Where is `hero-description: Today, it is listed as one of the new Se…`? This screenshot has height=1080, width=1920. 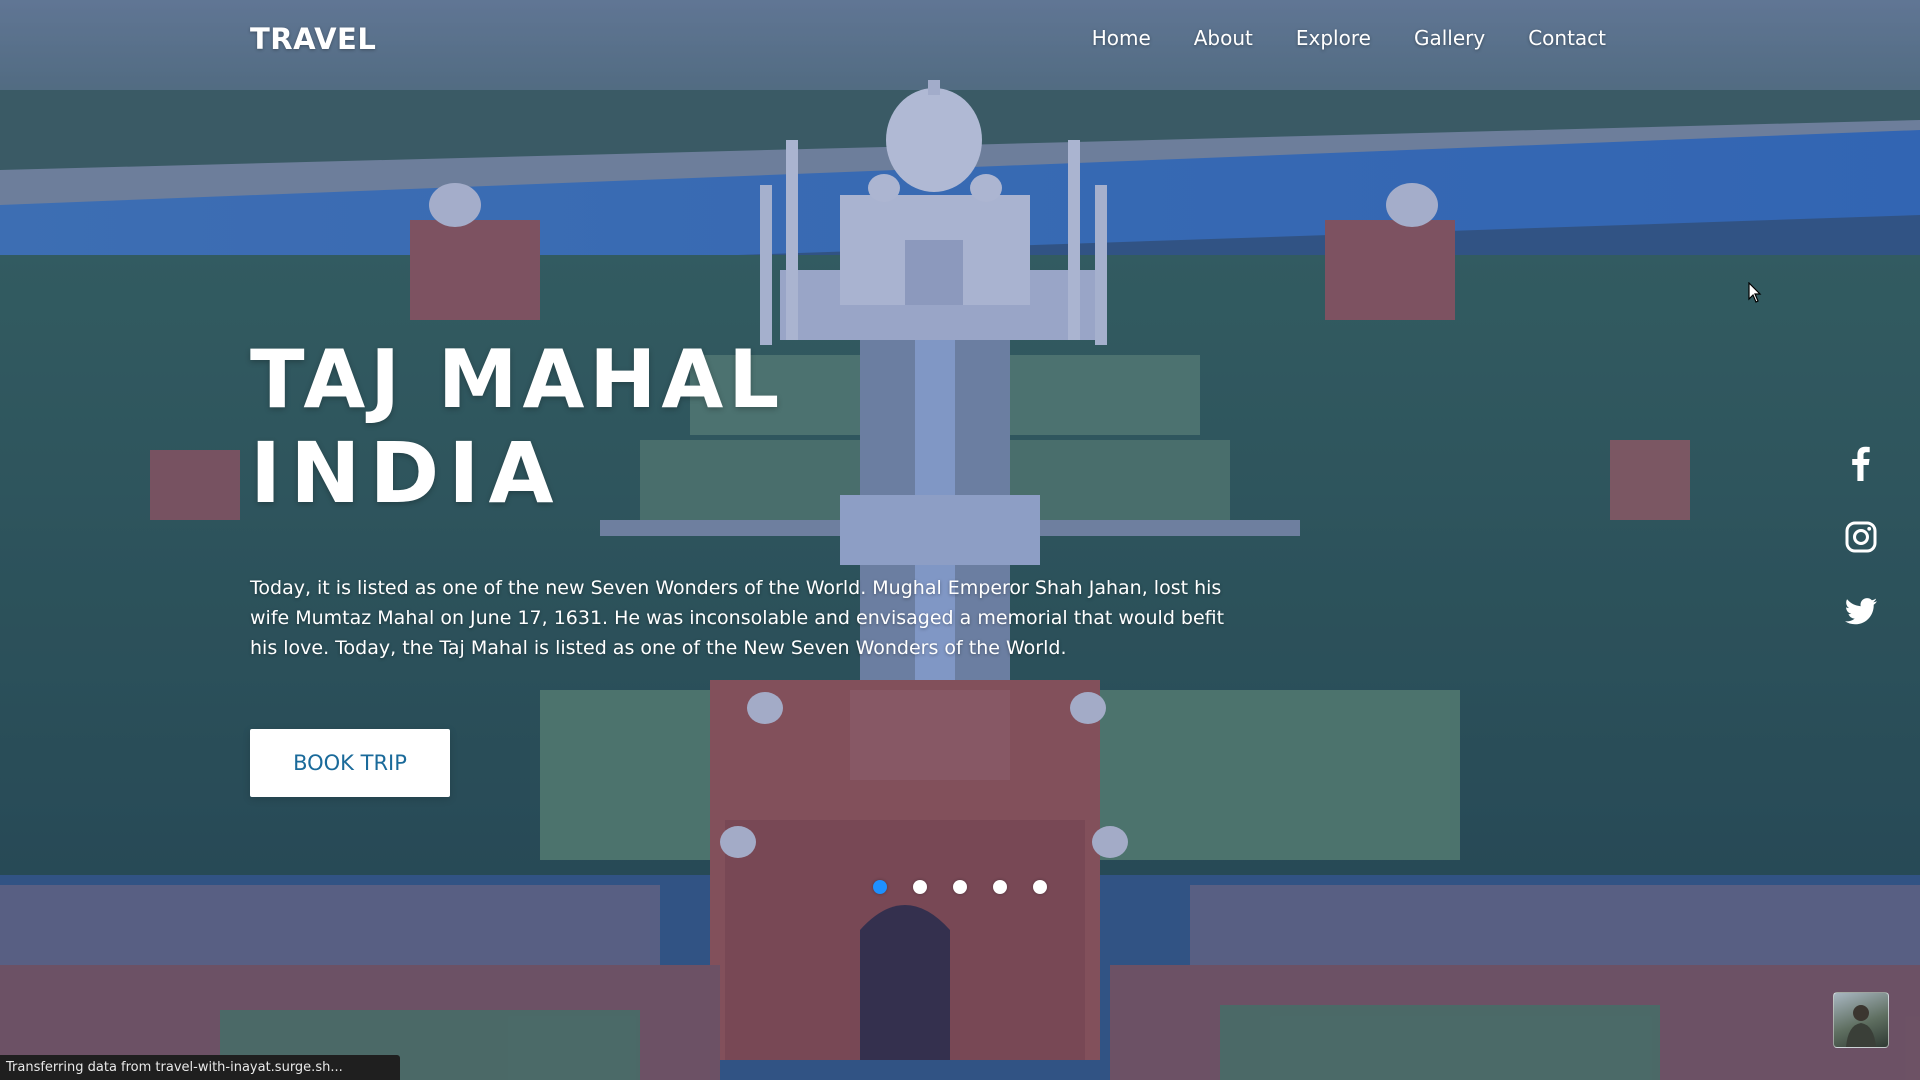 hero-description: Today, it is listed as one of the new Se… is located at coordinates (737, 618).